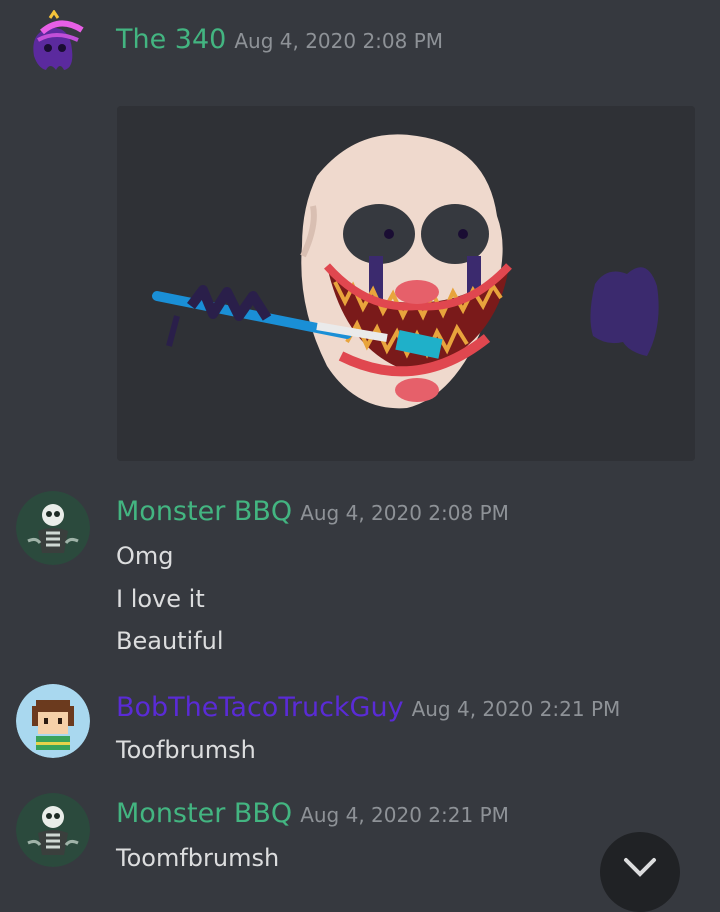 This screenshot has height=912, width=720. I want to click on message-text: Omg, so click(145, 556).